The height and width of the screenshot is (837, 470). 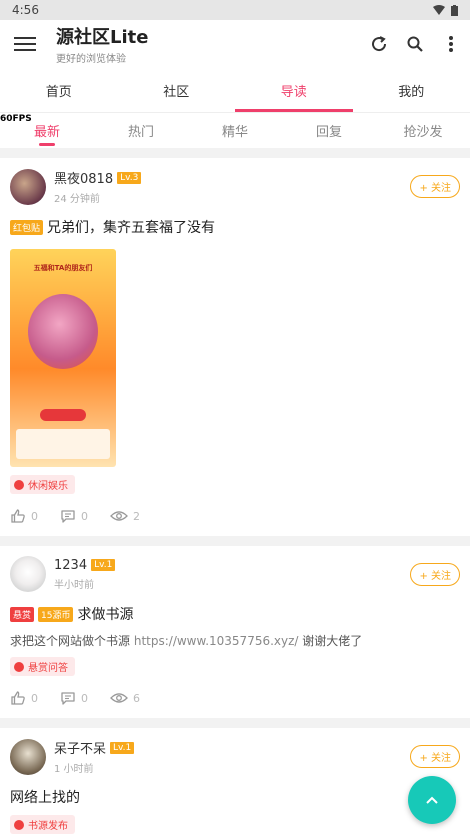 What do you see at coordinates (25, 10) in the screenshot?
I see `status-time: 4:56` at bounding box center [25, 10].